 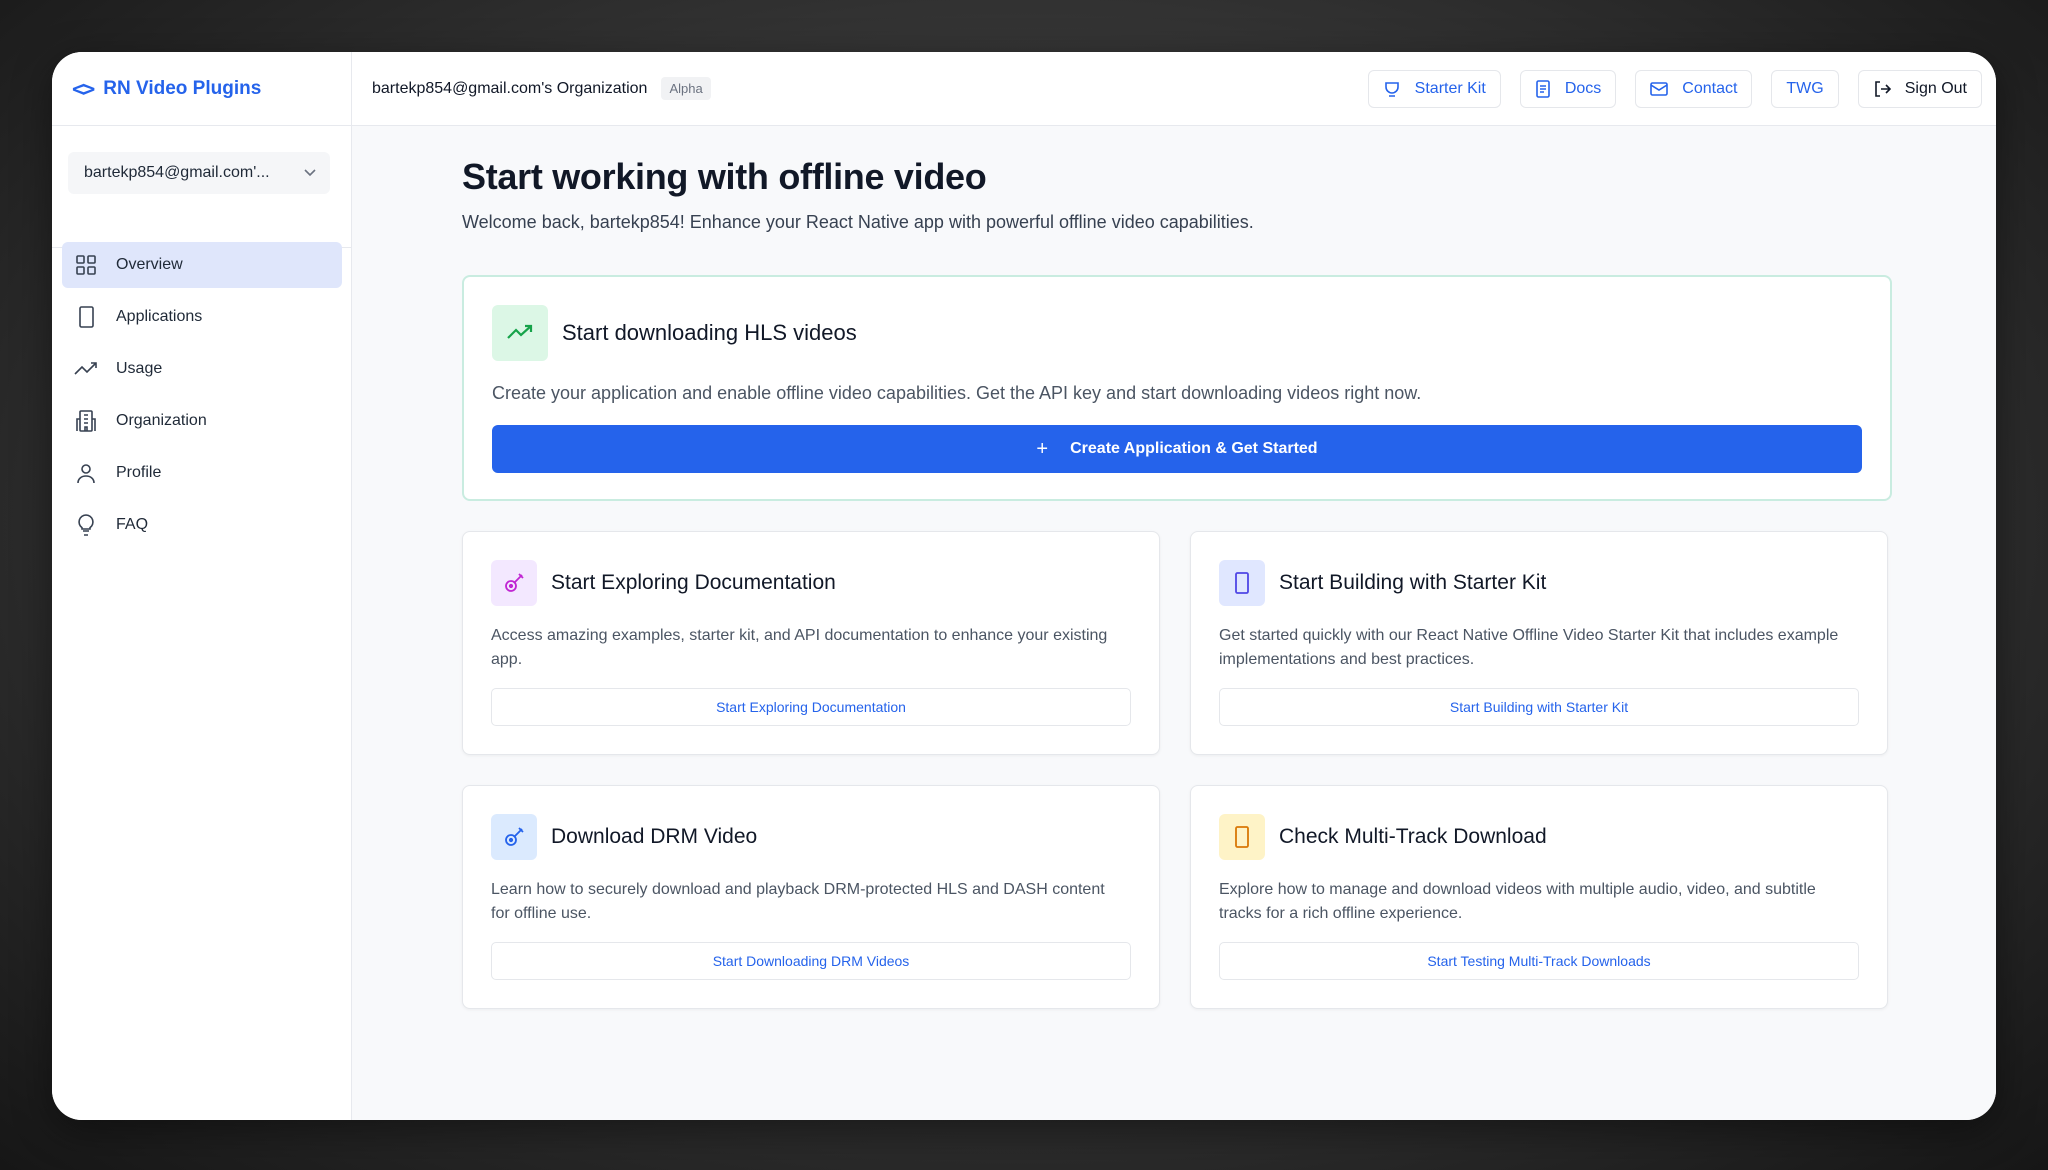 I want to click on card-title: Start Exploring Documentation, so click(x=693, y=582).